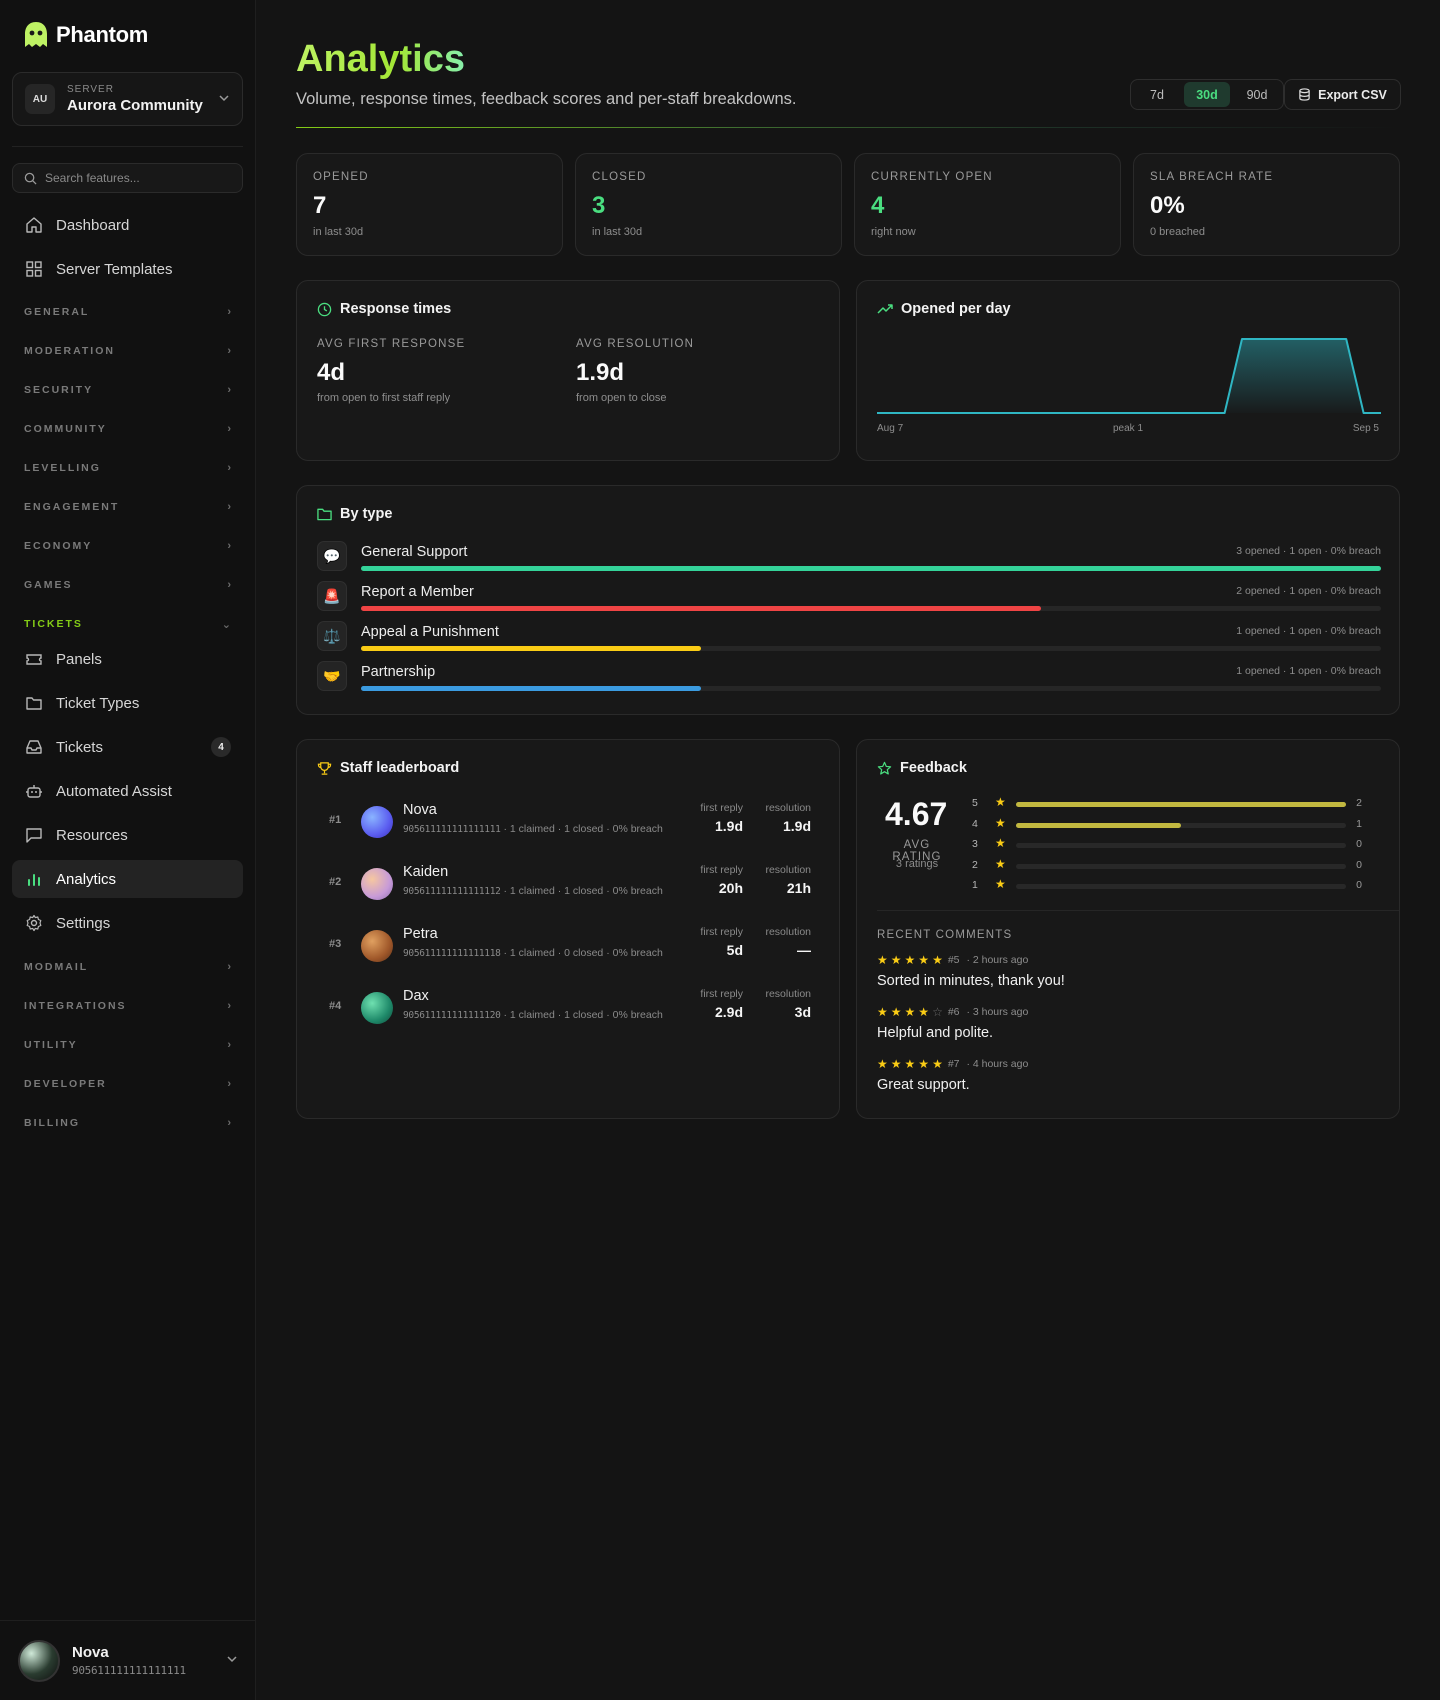  What do you see at coordinates (34, 225) in the screenshot?
I see `home-icon` at bounding box center [34, 225].